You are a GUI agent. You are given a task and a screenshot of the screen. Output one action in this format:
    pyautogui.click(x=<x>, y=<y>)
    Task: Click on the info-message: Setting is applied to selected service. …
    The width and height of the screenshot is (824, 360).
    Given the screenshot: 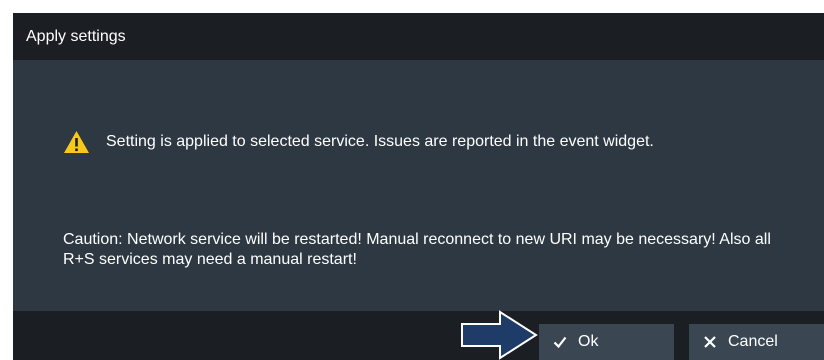 What is the action you would take?
    pyautogui.click(x=380, y=141)
    